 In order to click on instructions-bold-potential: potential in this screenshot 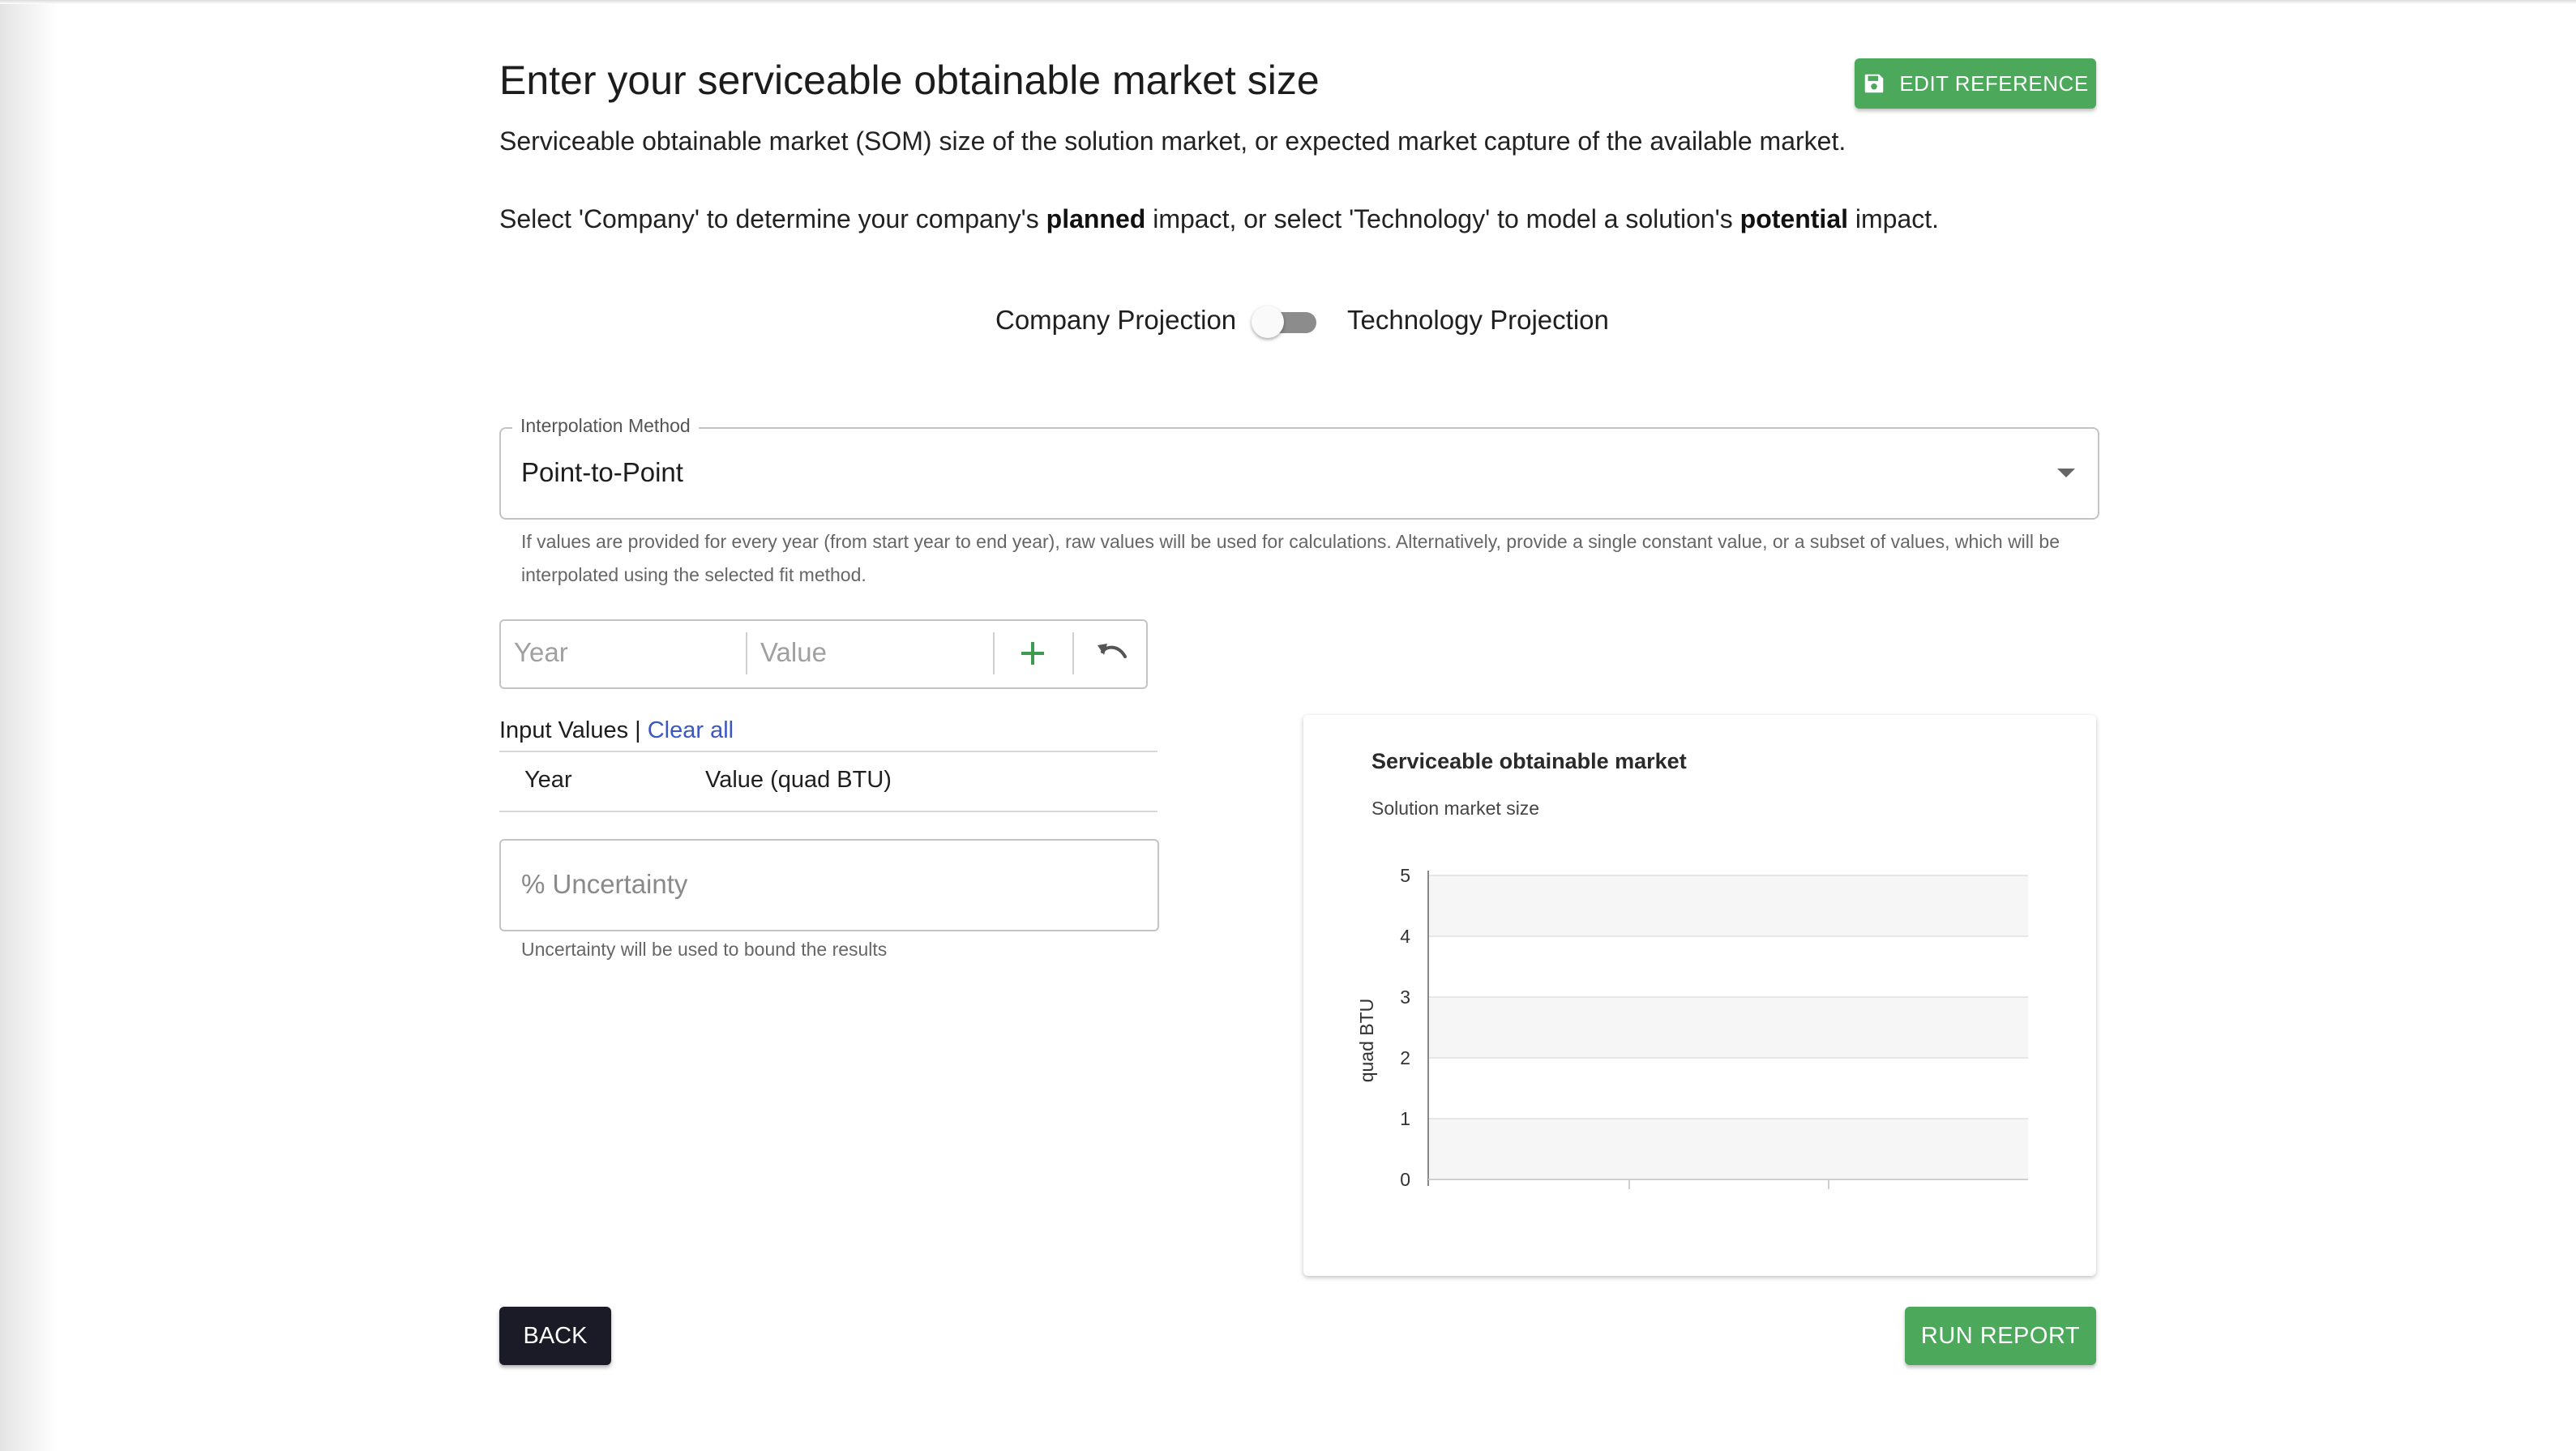, I will do `click(1793, 218)`.